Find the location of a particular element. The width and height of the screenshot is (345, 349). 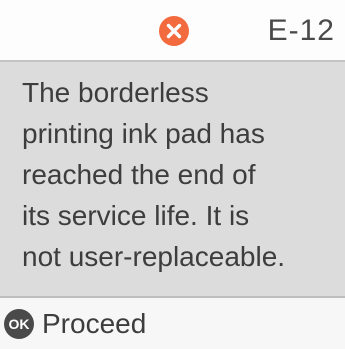

action-footer: OK Proceed is located at coordinates (172, 323).